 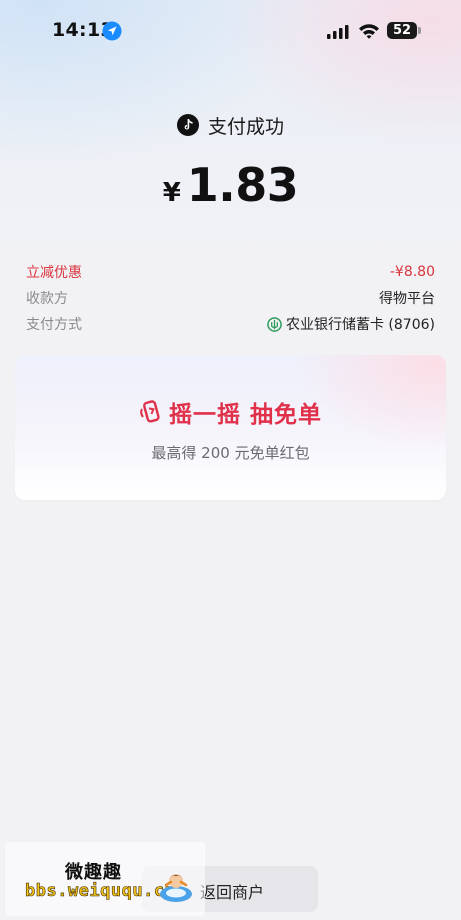 I want to click on location-arrow-icon, so click(x=112, y=31).